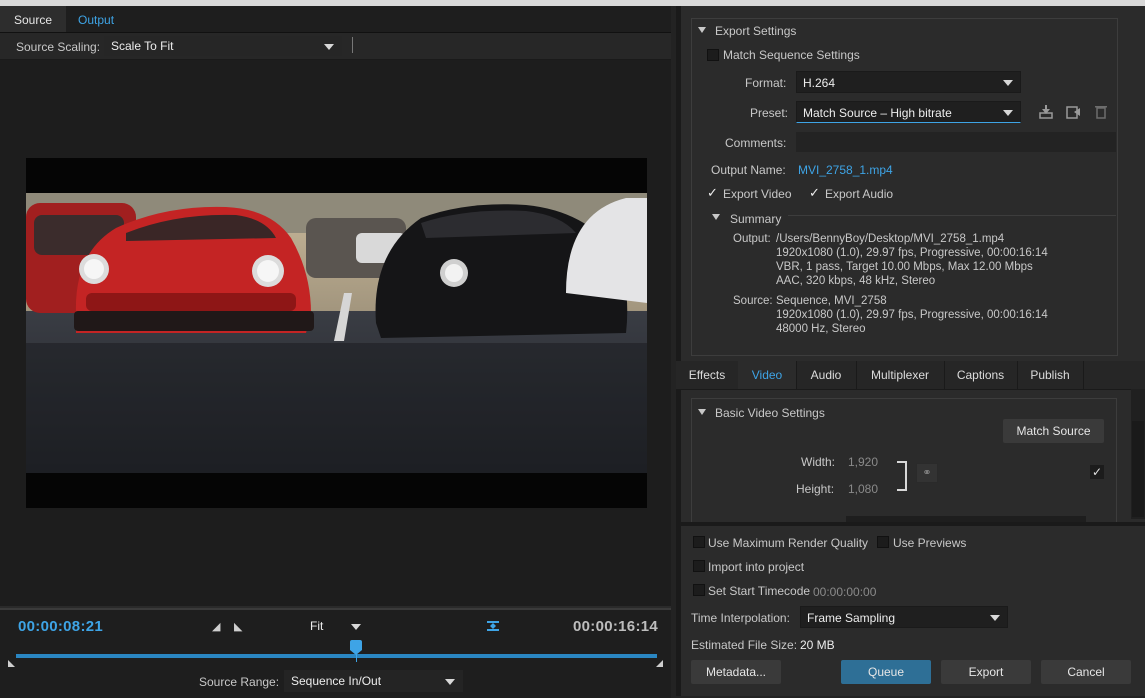  I want to click on queue-button: Queue, so click(886, 672).